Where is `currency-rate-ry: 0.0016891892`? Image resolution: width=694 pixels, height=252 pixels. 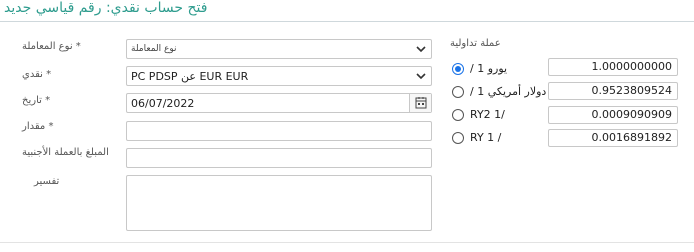 currency-rate-ry: 0.0016891892 is located at coordinates (613, 138).